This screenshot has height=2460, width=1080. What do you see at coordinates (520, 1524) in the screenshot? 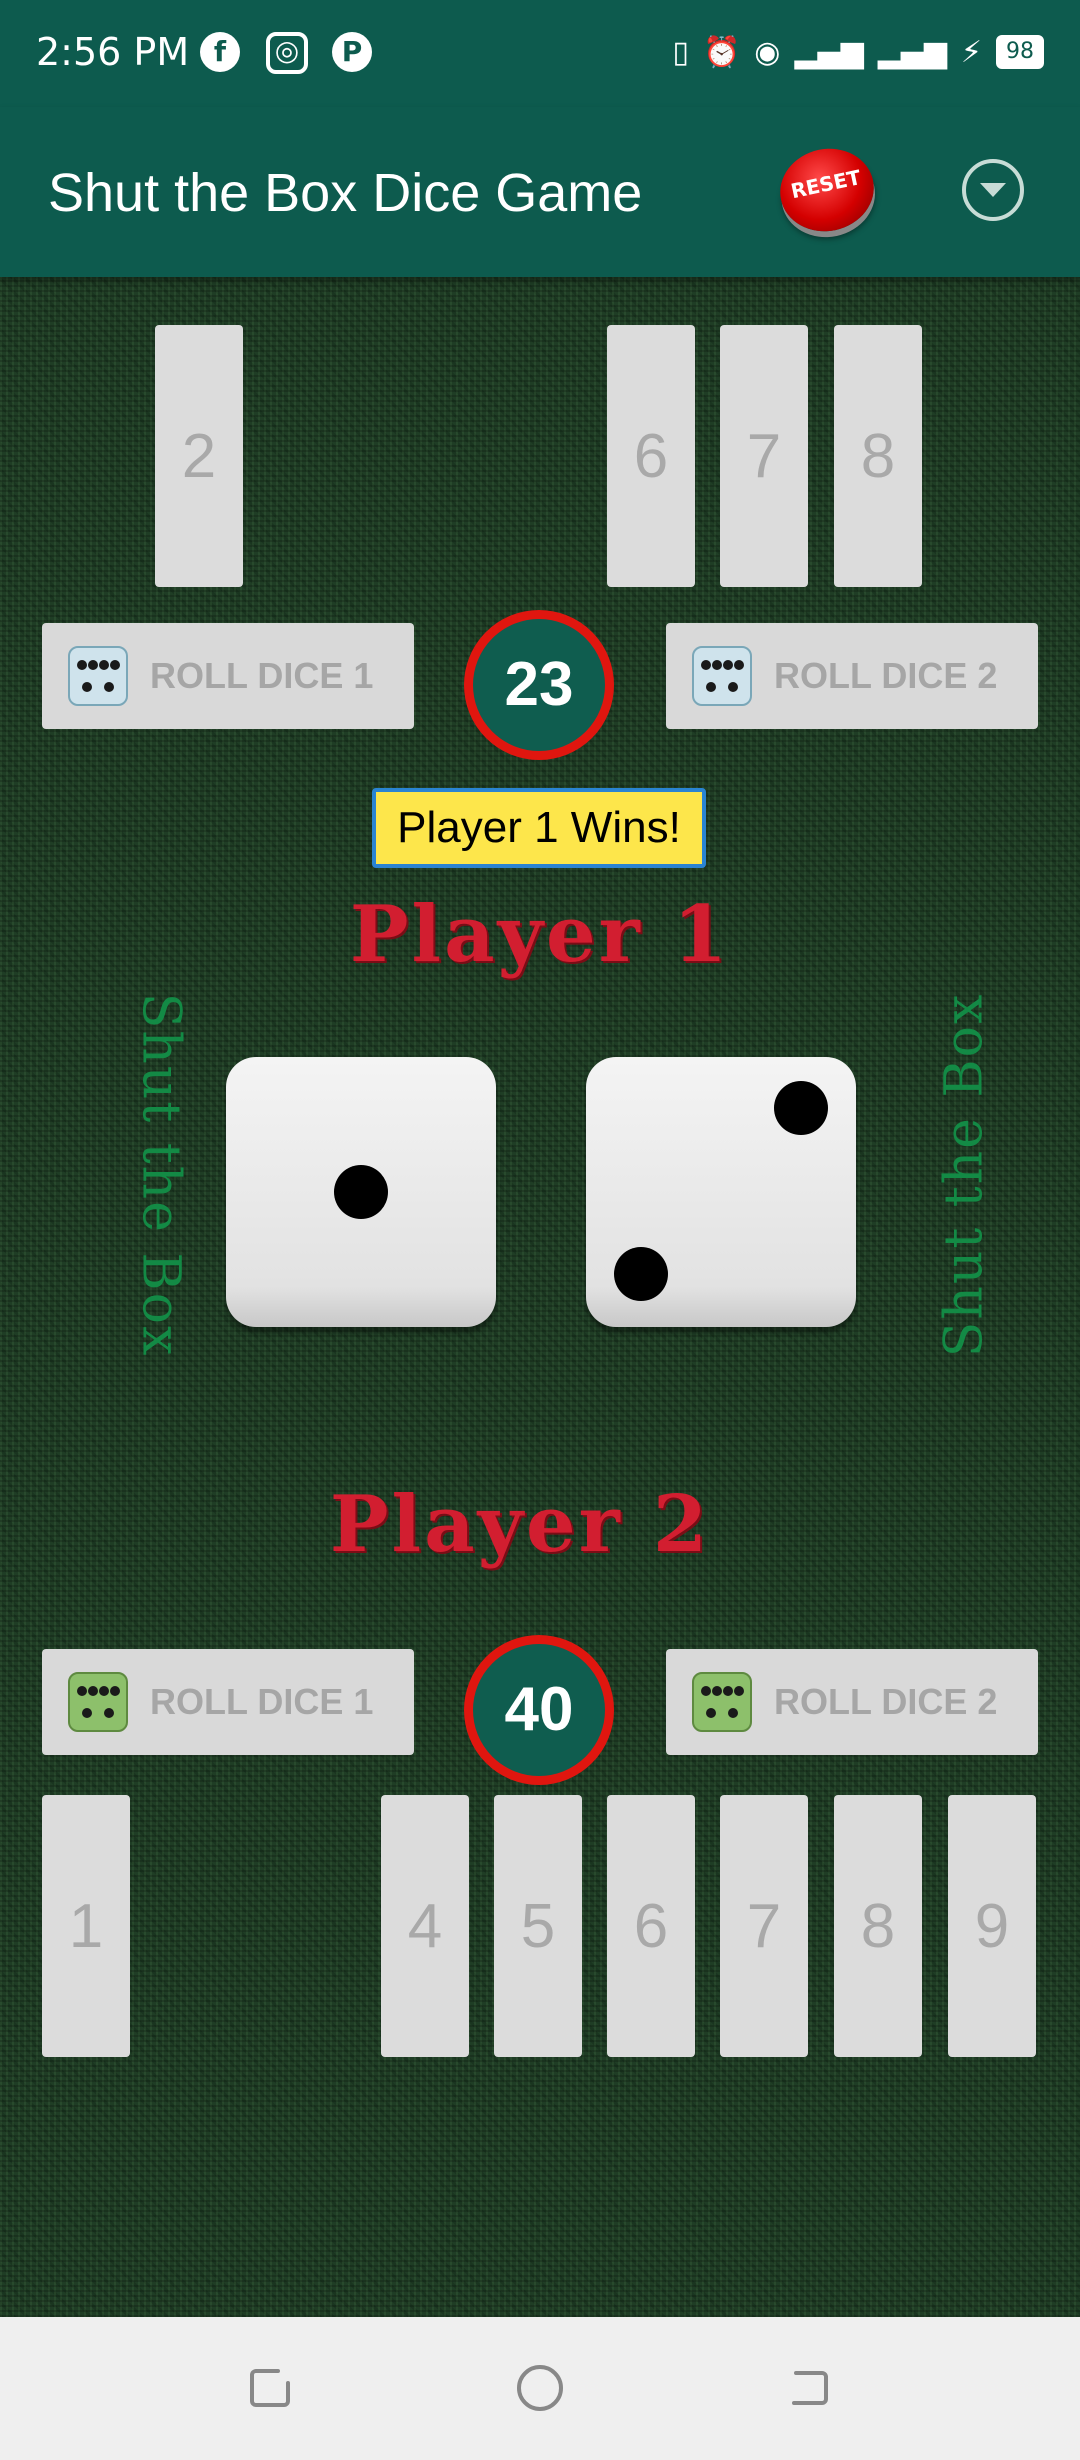
I see `player2-label: Player 2` at bounding box center [520, 1524].